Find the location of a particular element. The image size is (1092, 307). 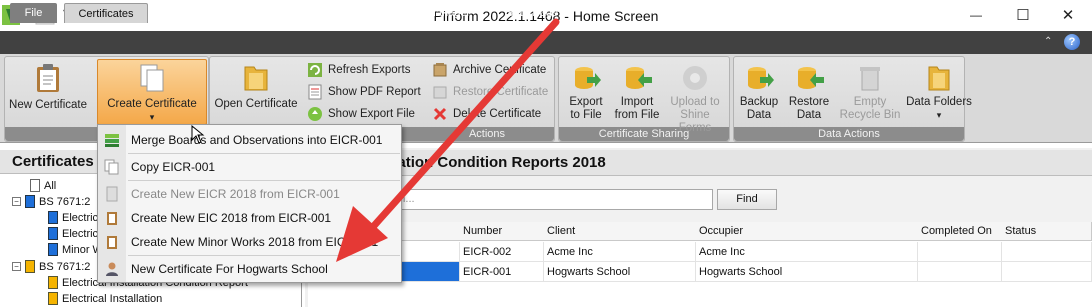

empty-recycle-label-1: Empty is located at coordinates (870, 102).